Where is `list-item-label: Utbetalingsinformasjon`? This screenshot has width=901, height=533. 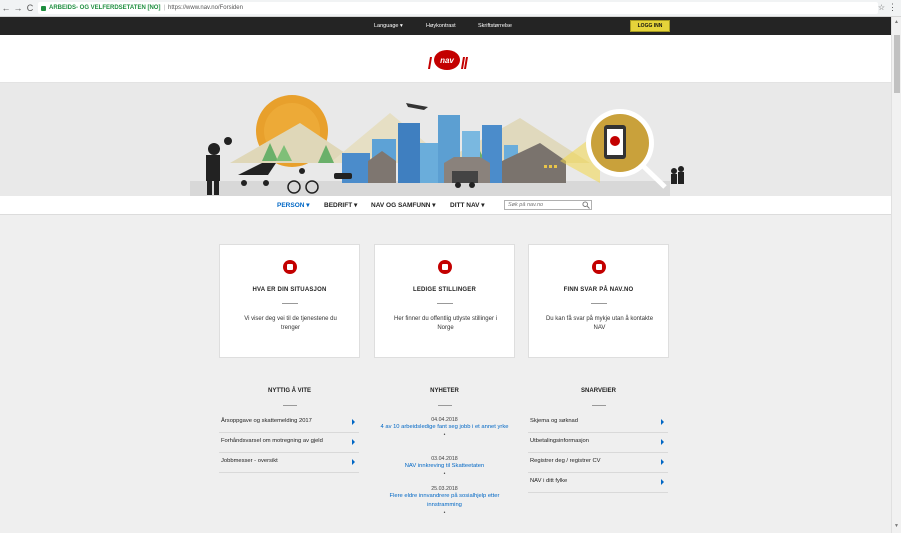
list-item-label: Utbetalingsinformasjon is located at coordinates (559, 441).